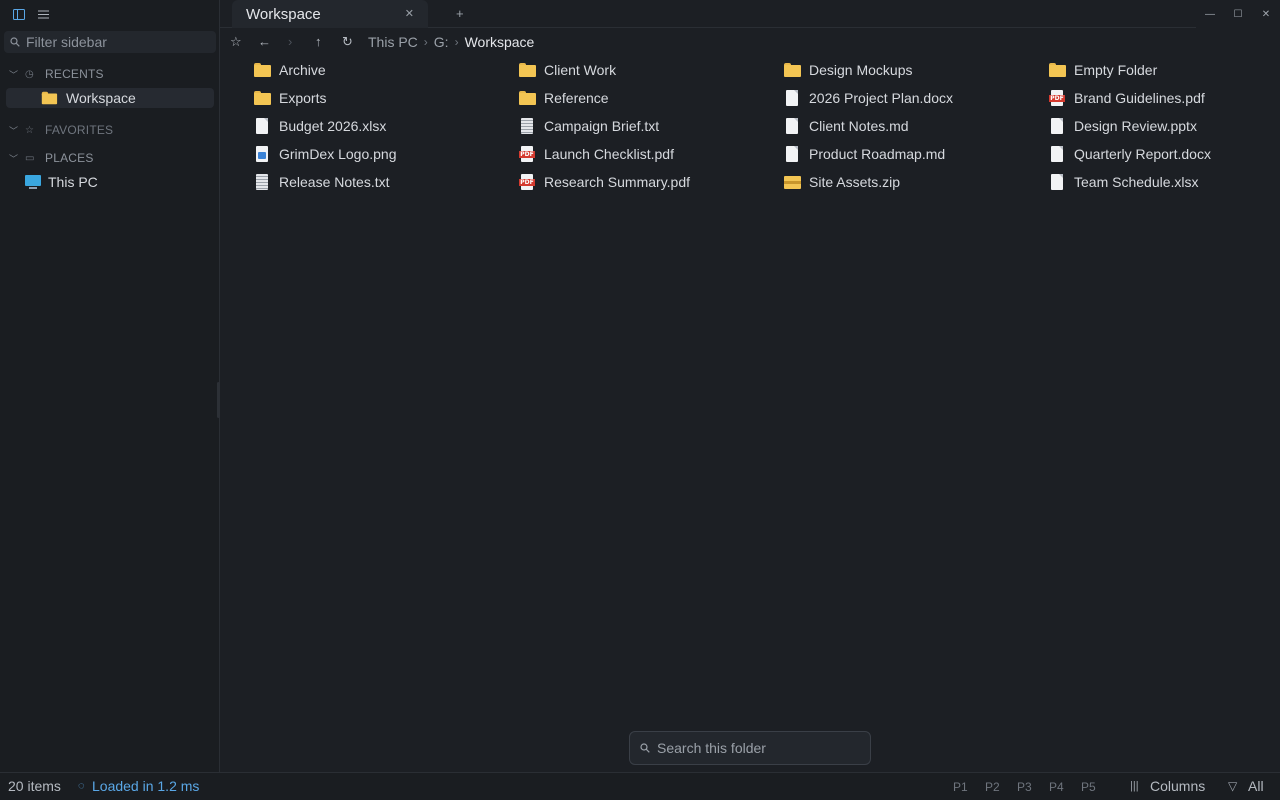 This screenshot has height=800, width=1280. I want to click on sidebar-toggle-icon, so click(19, 14).